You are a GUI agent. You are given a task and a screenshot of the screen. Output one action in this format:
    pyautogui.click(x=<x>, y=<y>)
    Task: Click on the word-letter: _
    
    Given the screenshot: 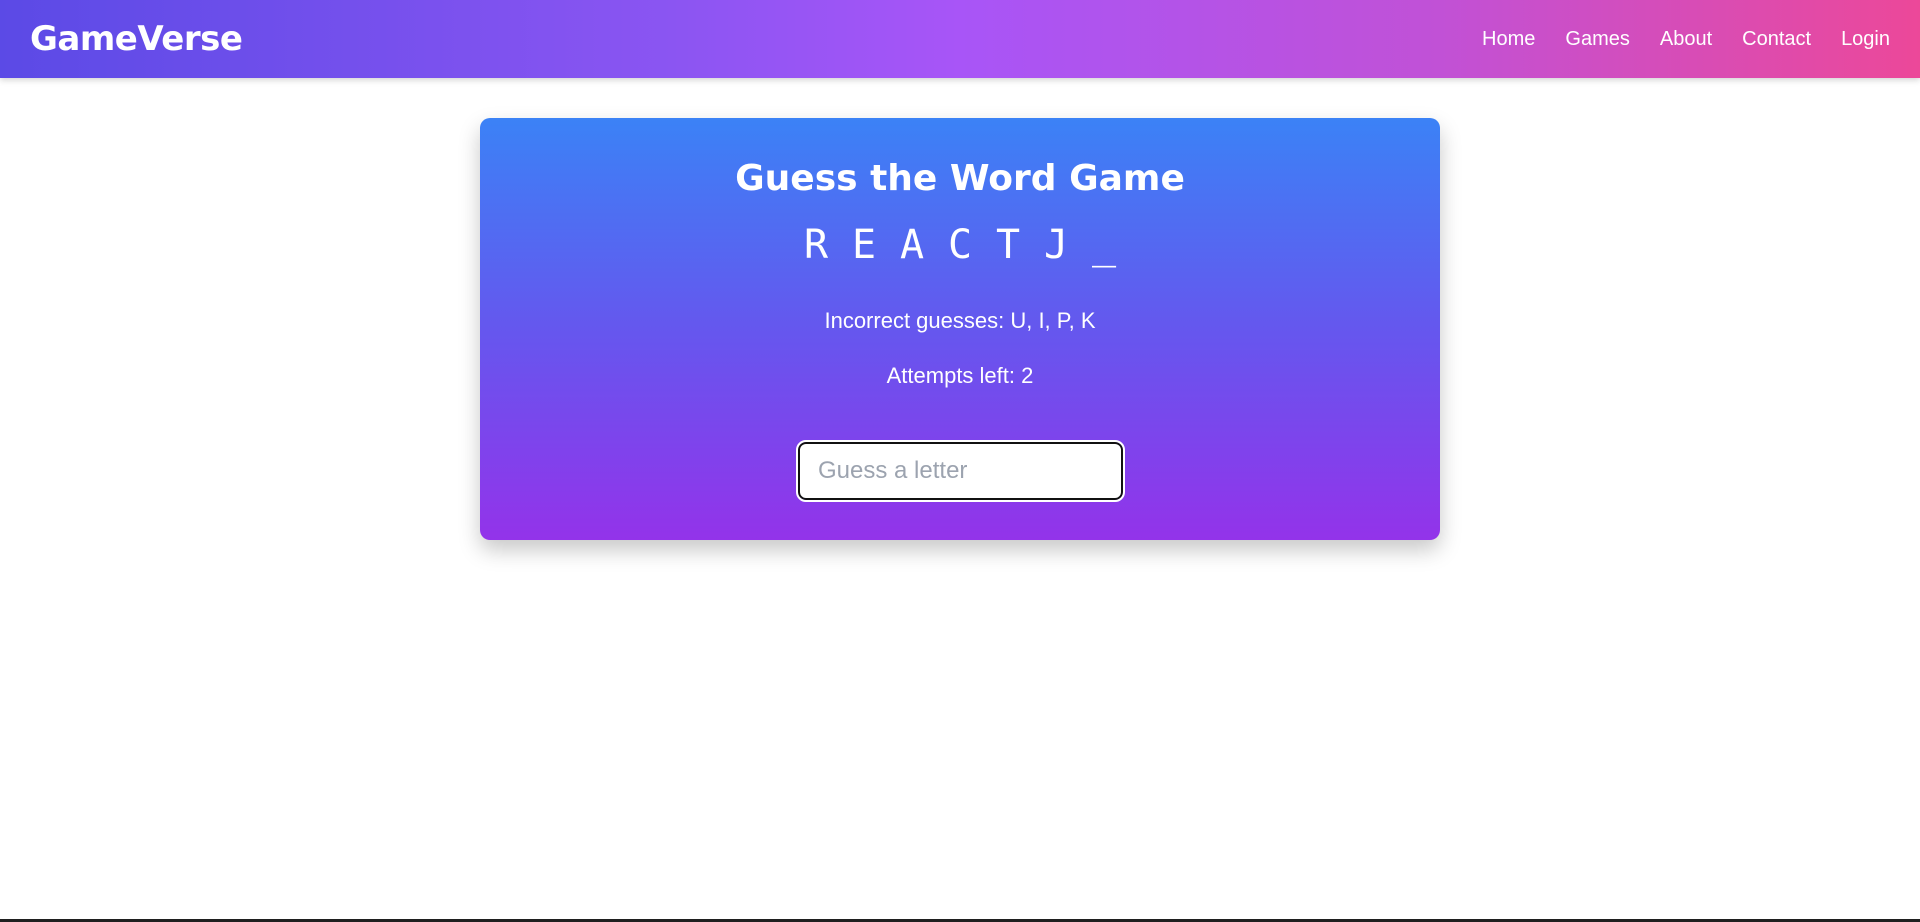 What is the action you would take?
    pyautogui.click(x=1104, y=245)
    